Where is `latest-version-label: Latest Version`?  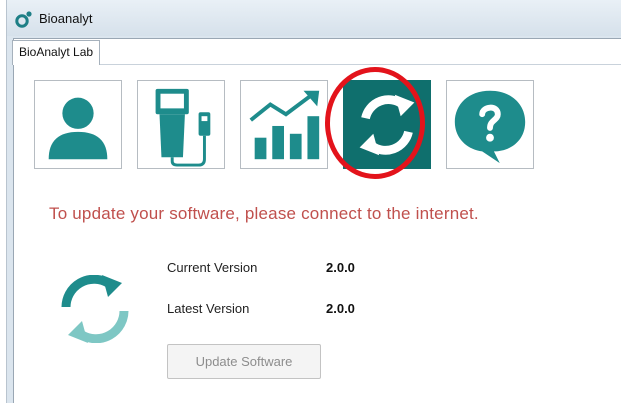 latest-version-label: Latest Version is located at coordinates (208, 308).